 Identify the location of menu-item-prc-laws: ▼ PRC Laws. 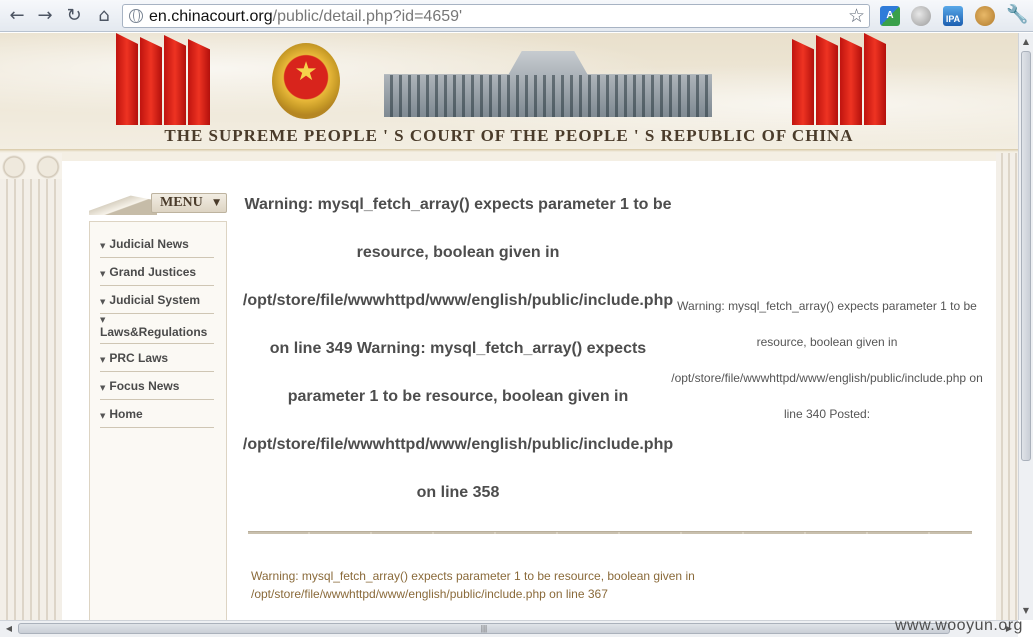
(157, 358).